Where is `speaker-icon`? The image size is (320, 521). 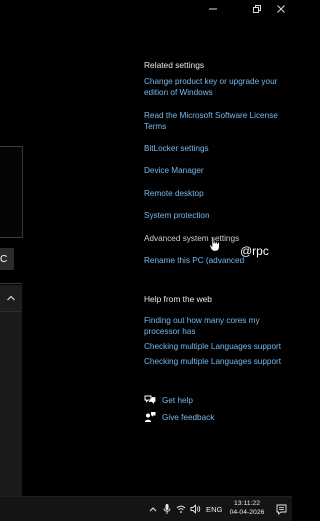 speaker-icon is located at coordinates (195, 509).